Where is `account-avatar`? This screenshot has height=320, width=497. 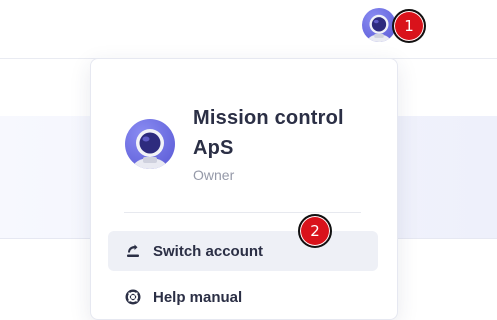 account-avatar is located at coordinates (150, 144).